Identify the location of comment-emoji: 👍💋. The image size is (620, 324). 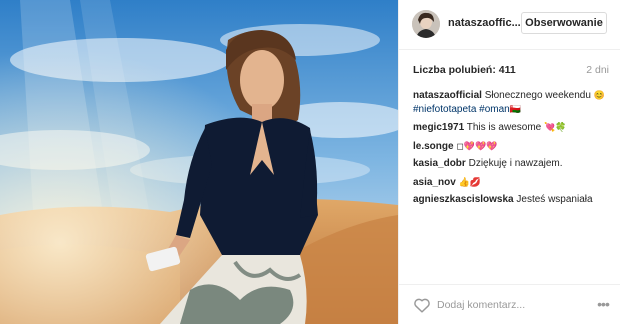
(470, 181).